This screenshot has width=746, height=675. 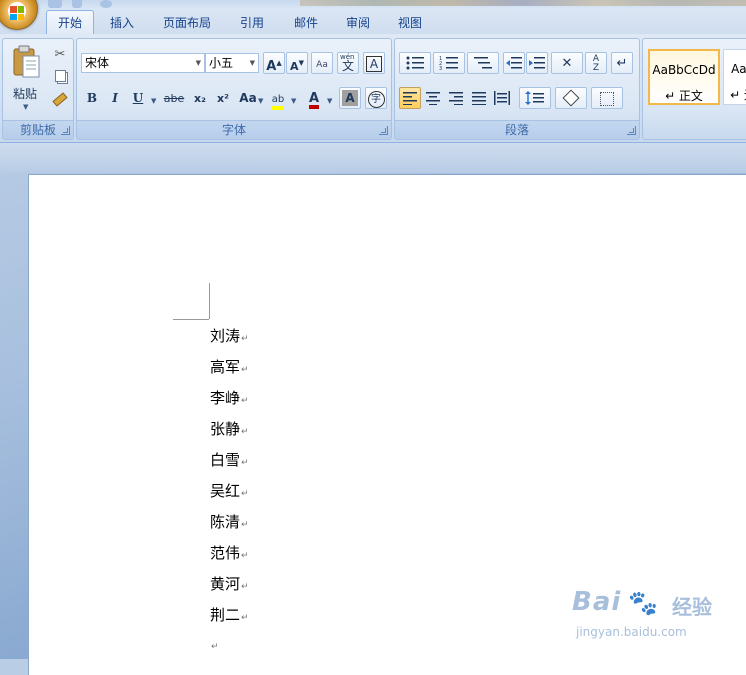 I want to click on underline-dropdown-icon: ▼, so click(x=153, y=101).